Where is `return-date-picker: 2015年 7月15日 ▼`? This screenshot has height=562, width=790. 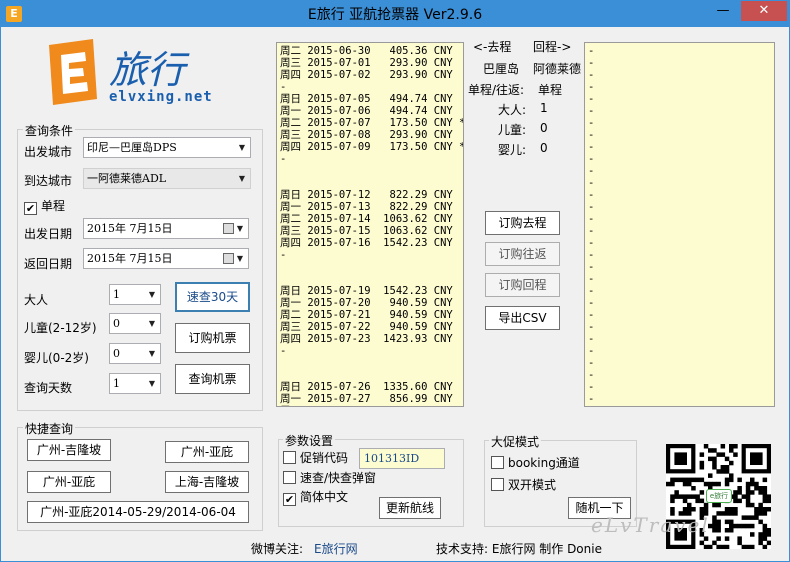
return-date-picker: 2015年 7月15日 ▼ is located at coordinates (166, 258).